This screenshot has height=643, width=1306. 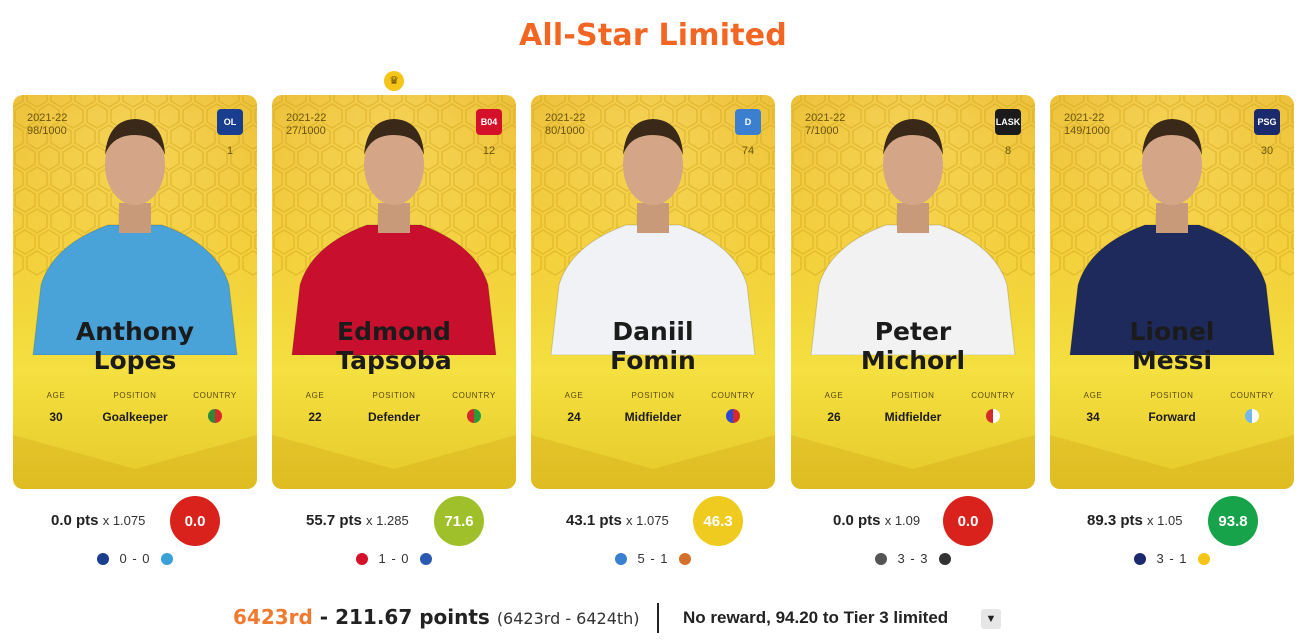 I want to click on age-stat: AGE 34, so click(x=1093, y=407).